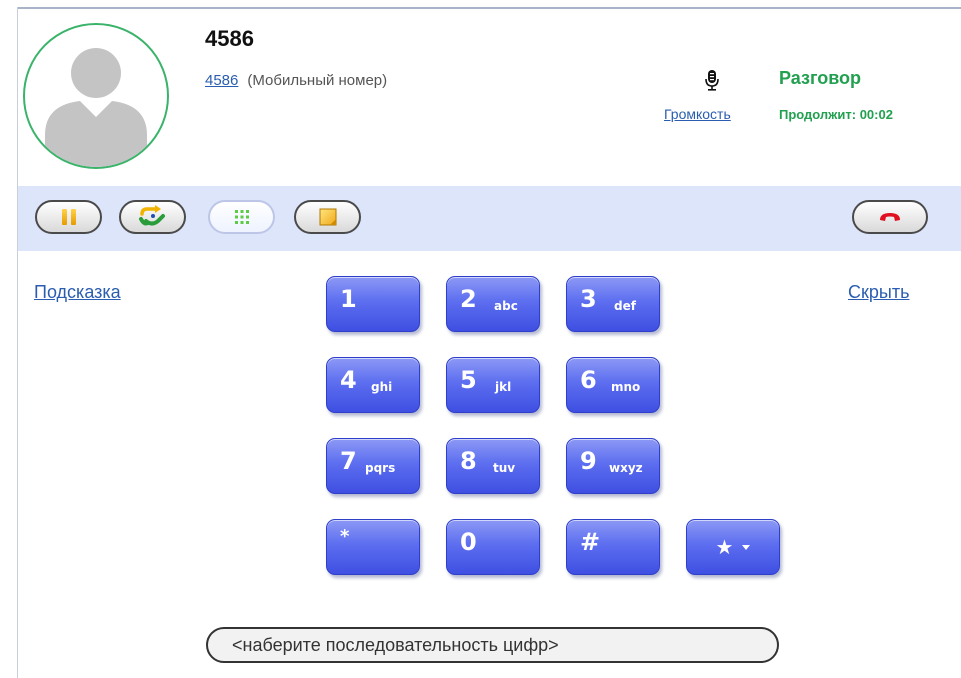 The width and height of the screenshot is (961, 678). I want to click on key-digit: 2, so click(468, 299).